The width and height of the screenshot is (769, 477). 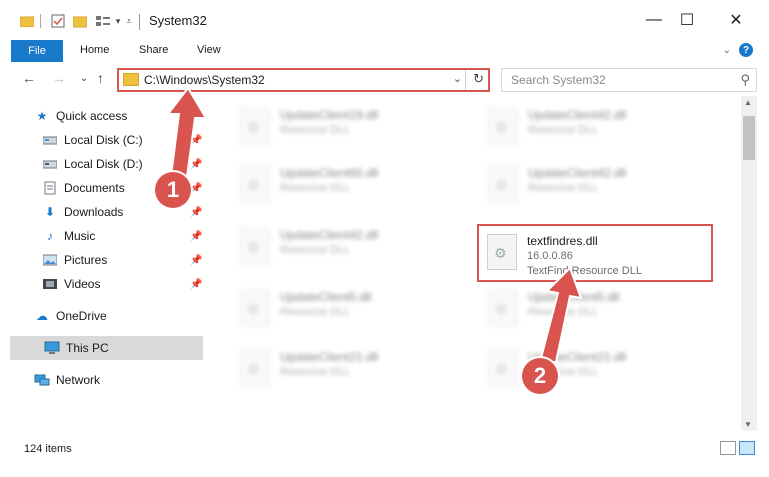 What do you see at coordinates (749, 138) in the screenshot?
I see `scrollbar-thumb` at bounding box center [749, 138].